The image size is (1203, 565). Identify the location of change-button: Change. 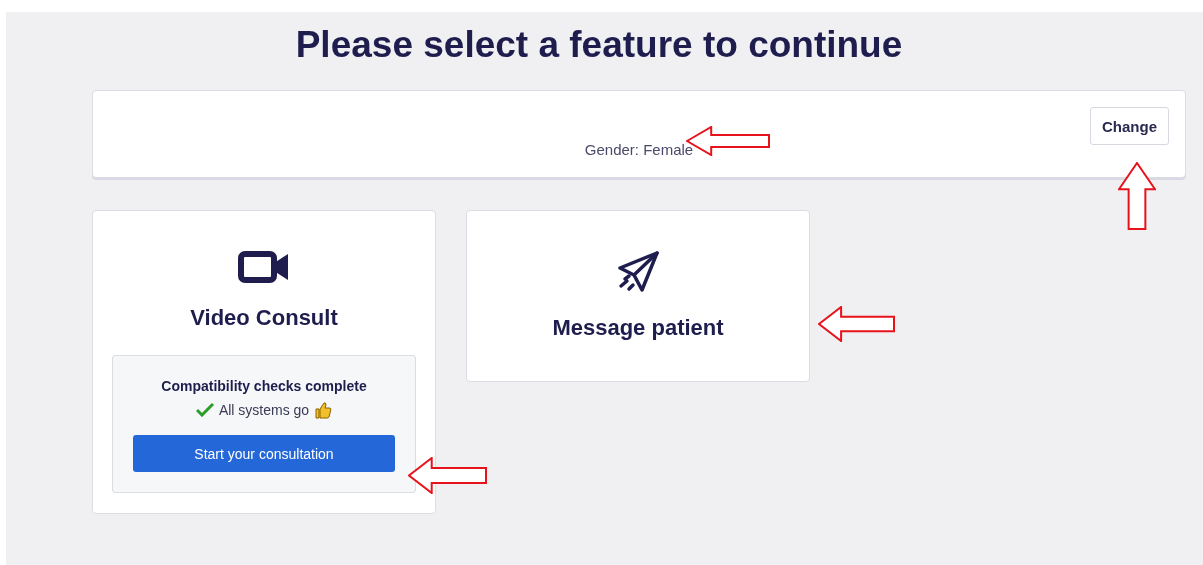
(1129, 126).